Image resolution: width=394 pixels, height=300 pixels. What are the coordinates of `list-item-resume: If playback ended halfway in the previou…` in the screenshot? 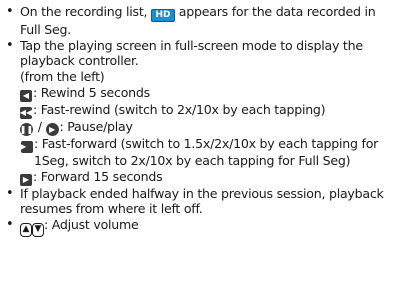 It's located at (200, 201).